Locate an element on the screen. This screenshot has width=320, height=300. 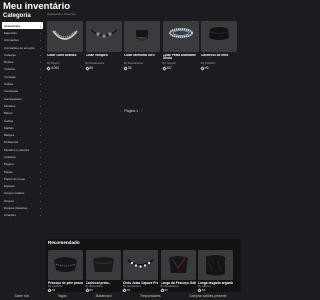
sidebar-item: Avatares › is located at coordinates (22, 156).